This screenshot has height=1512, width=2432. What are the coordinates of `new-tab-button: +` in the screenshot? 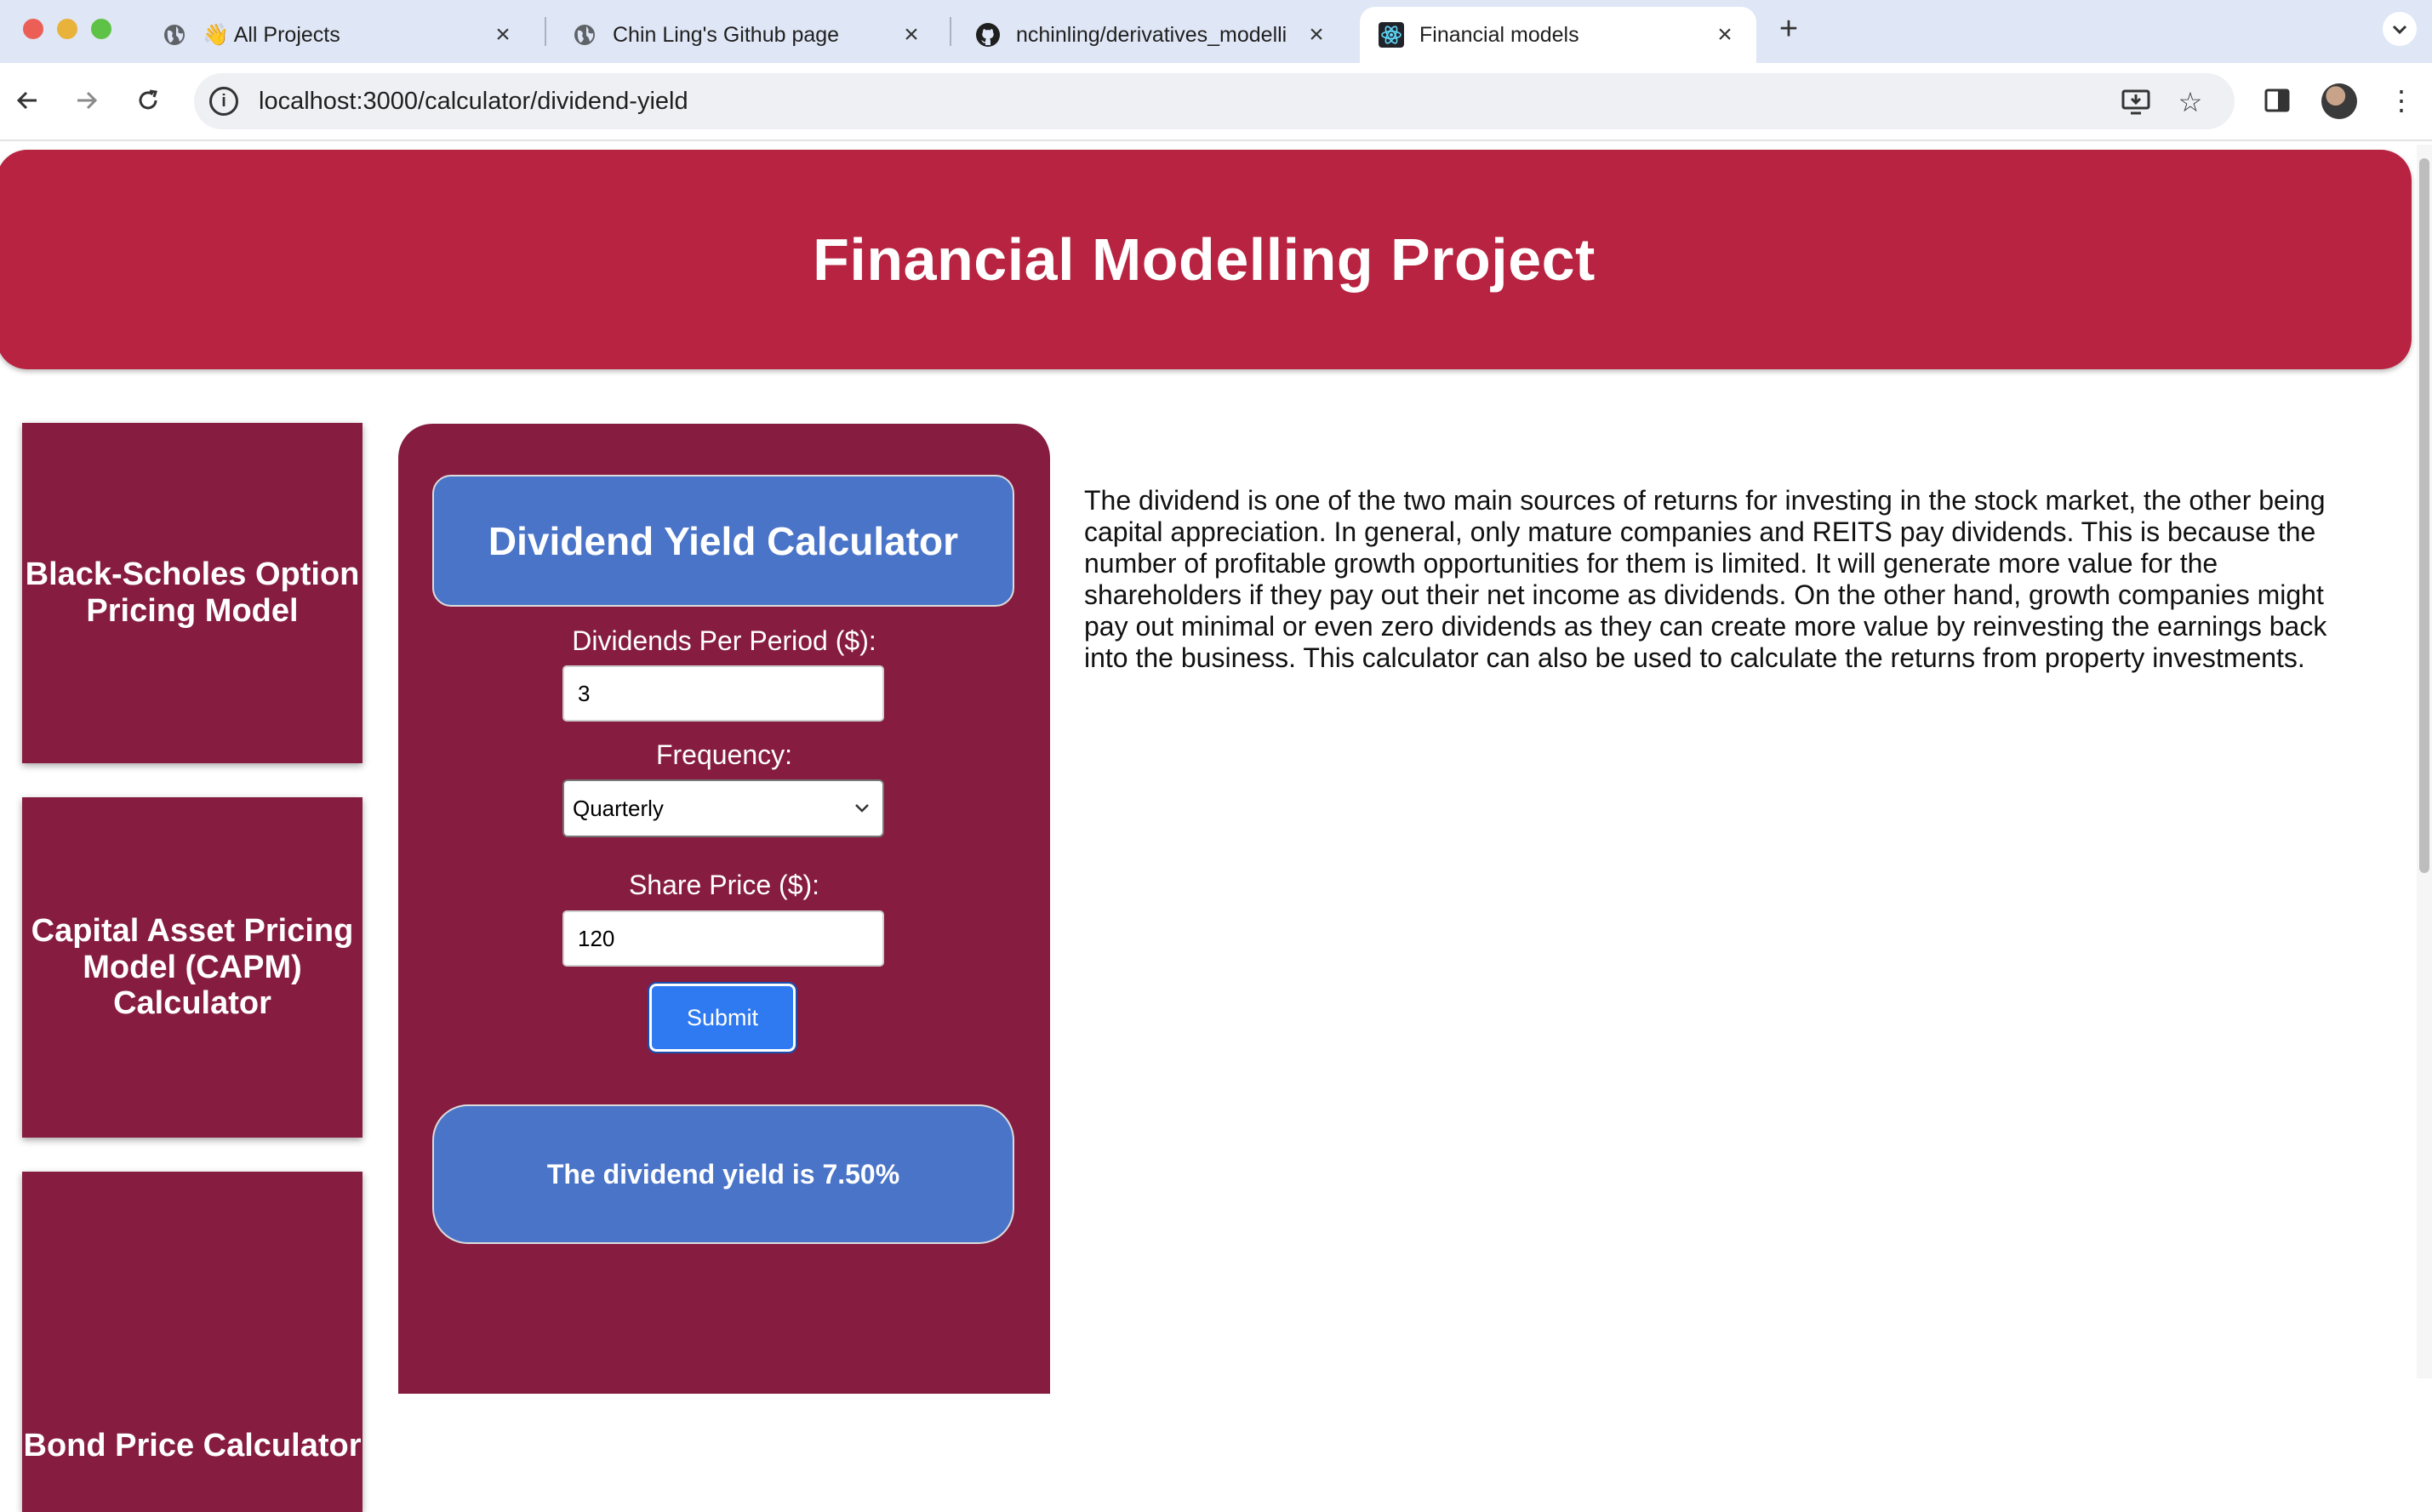 It's located at (1789, 29).